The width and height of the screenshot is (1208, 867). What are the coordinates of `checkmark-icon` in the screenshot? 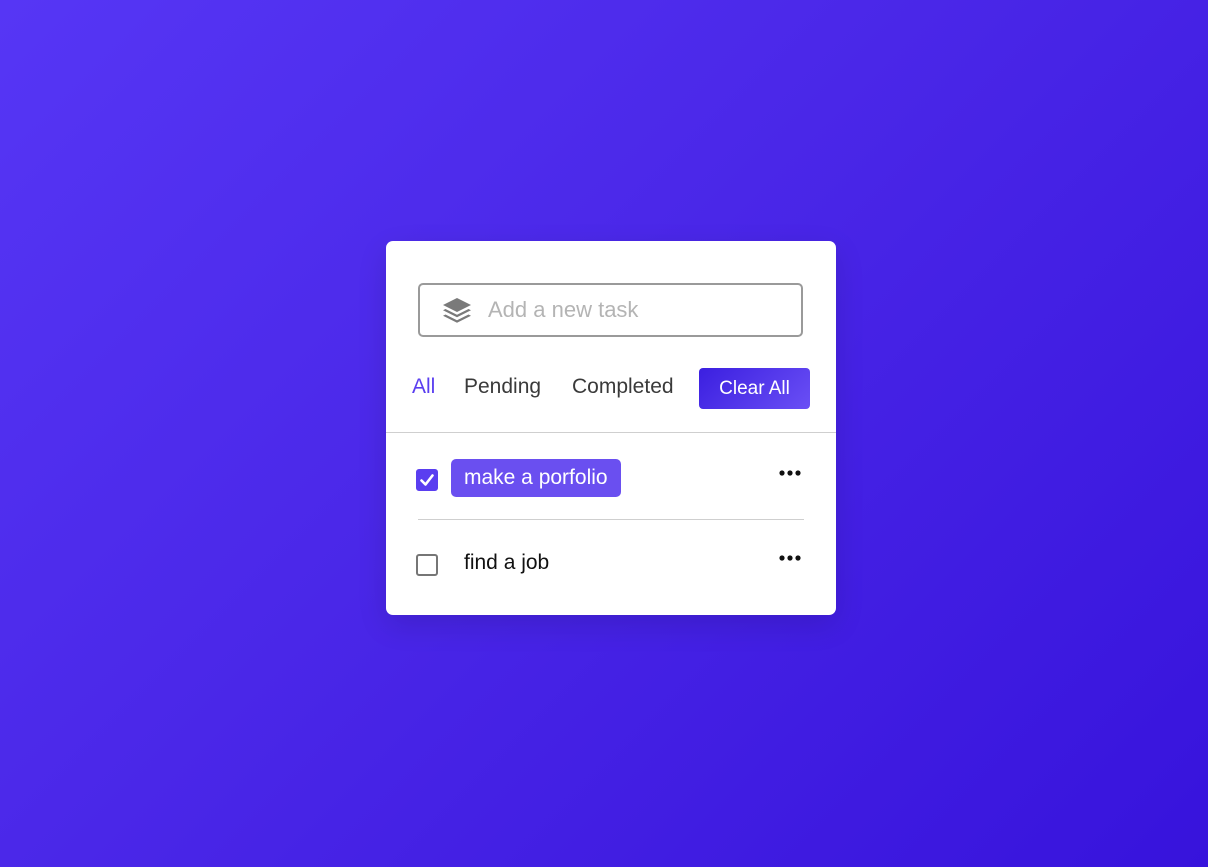 It's located at (427, 480).